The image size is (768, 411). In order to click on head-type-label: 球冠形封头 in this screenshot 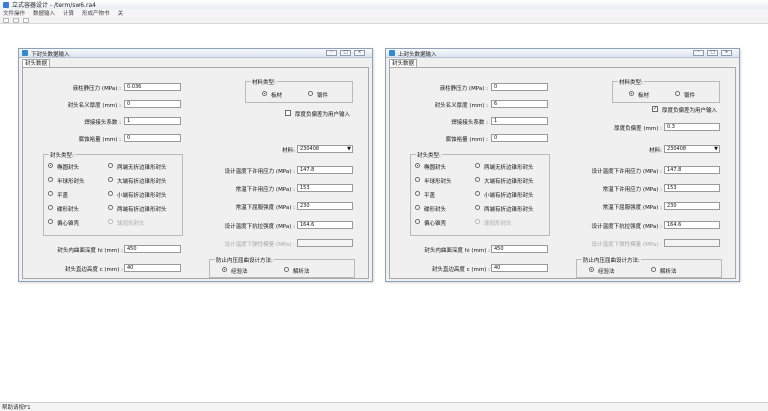, I will do `click(498, 224)`.